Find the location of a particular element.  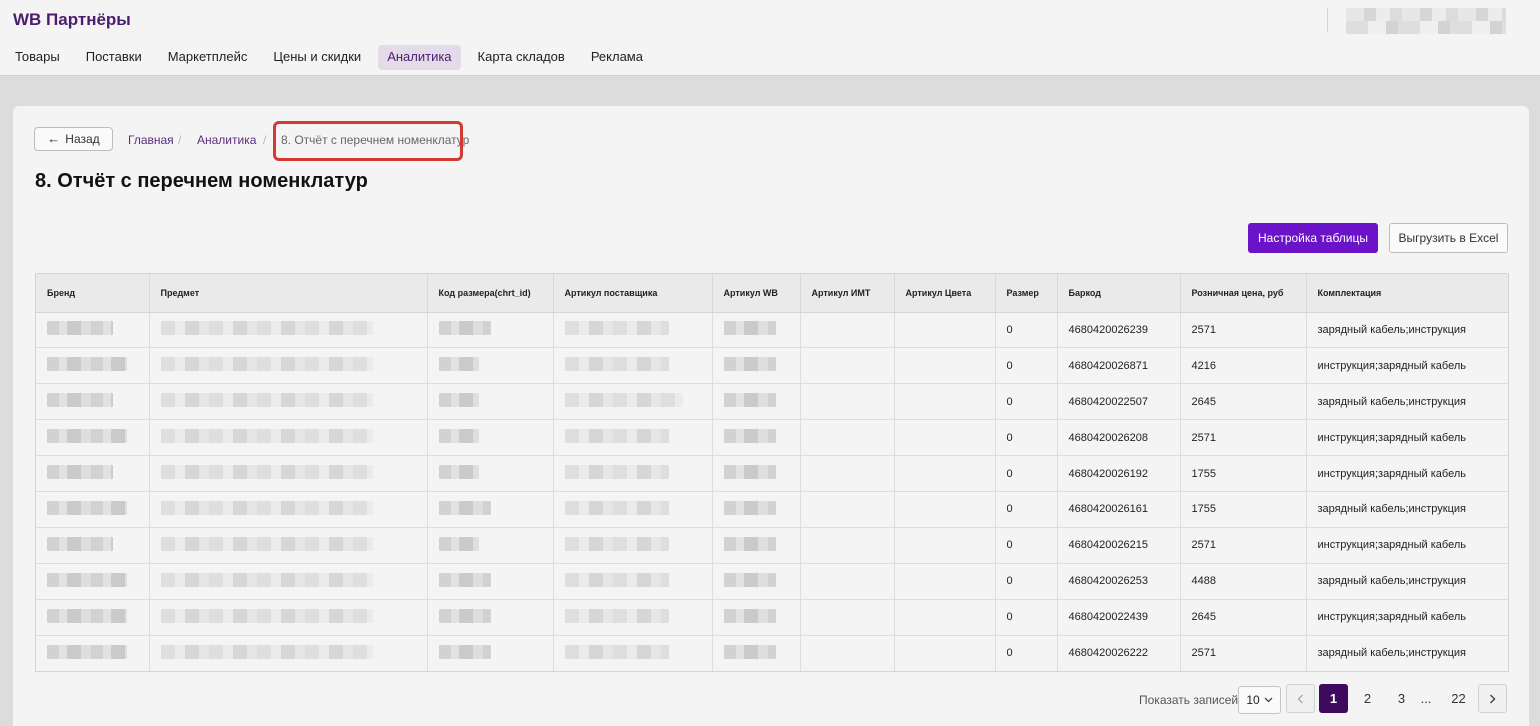

nav-item-warehouse-map: Карта складов is located at coordinates (521, 57).